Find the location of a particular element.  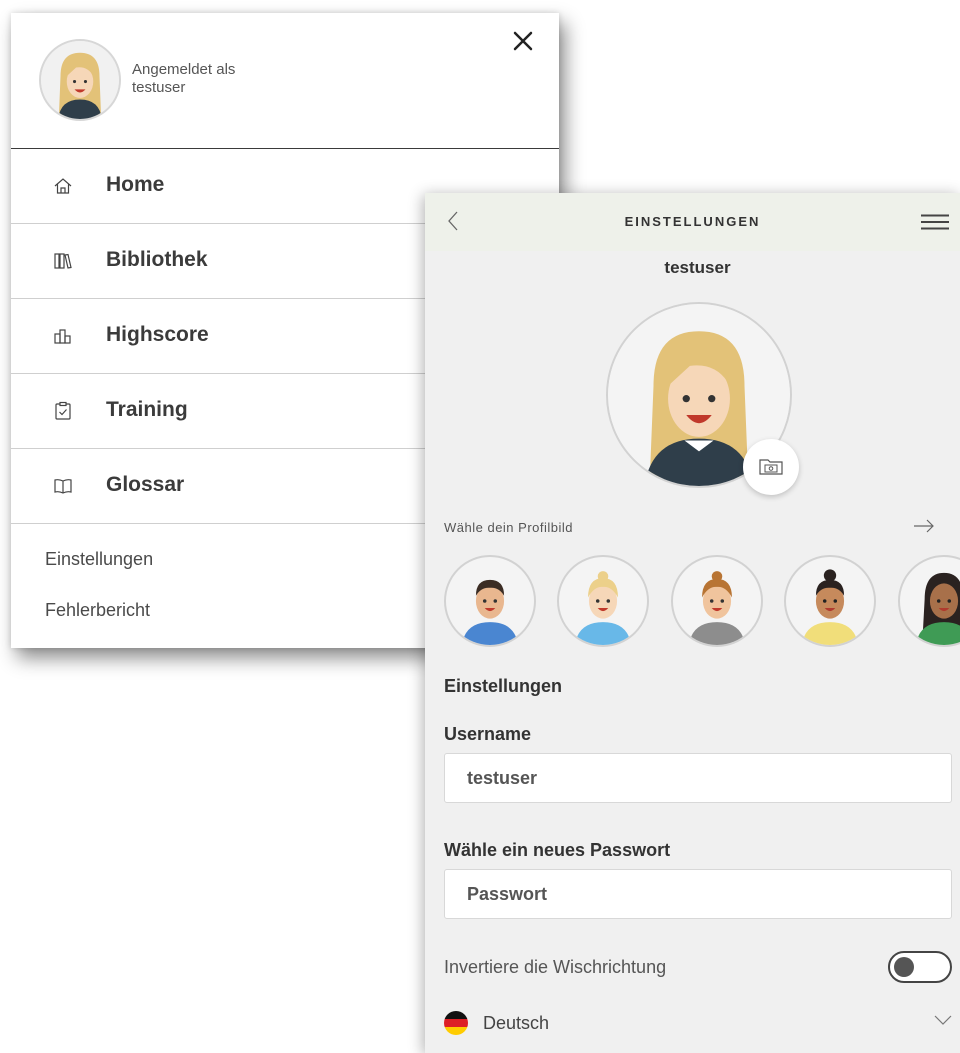

invert-swipe-toggle is located at coordinates (920, 967).